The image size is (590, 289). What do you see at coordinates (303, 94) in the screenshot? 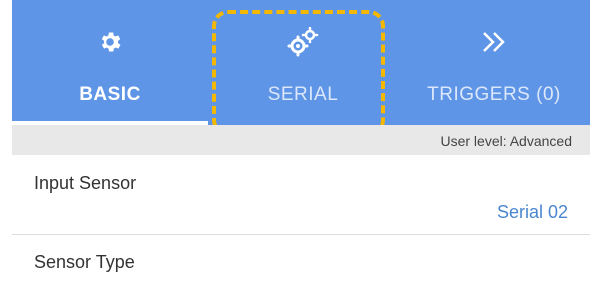
I see `tab-serial-label: SERIAL` at bounding box center [303, 94].